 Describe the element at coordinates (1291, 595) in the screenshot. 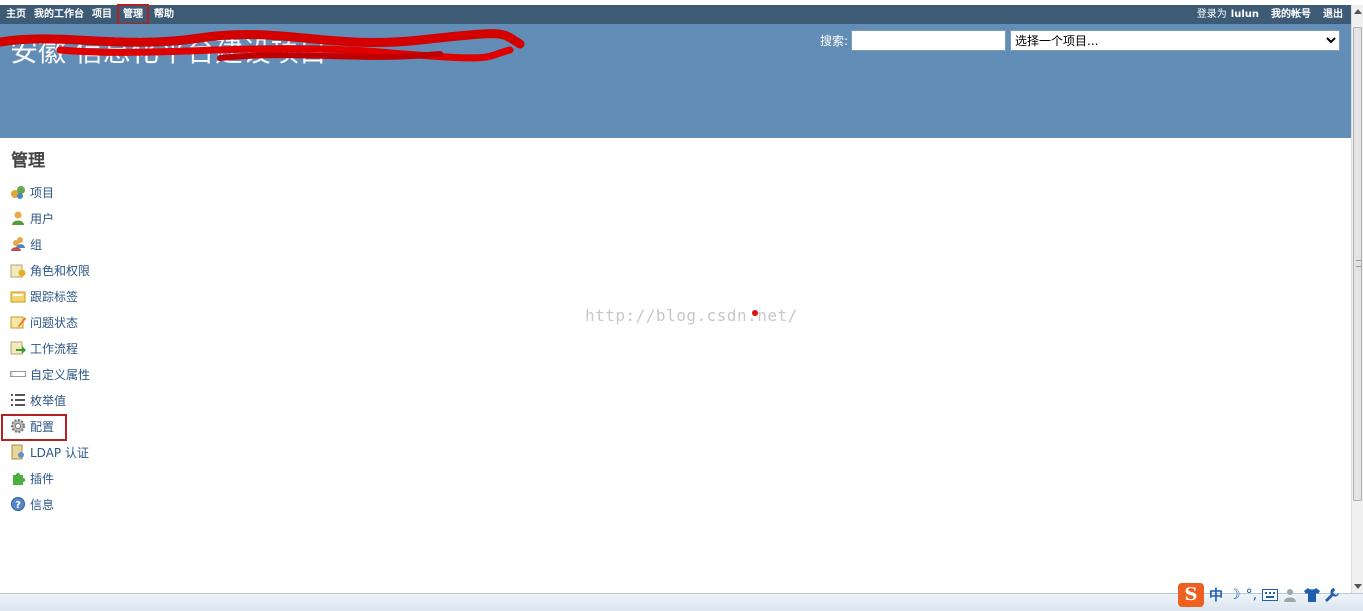

I see `user-status-icon` at that location.